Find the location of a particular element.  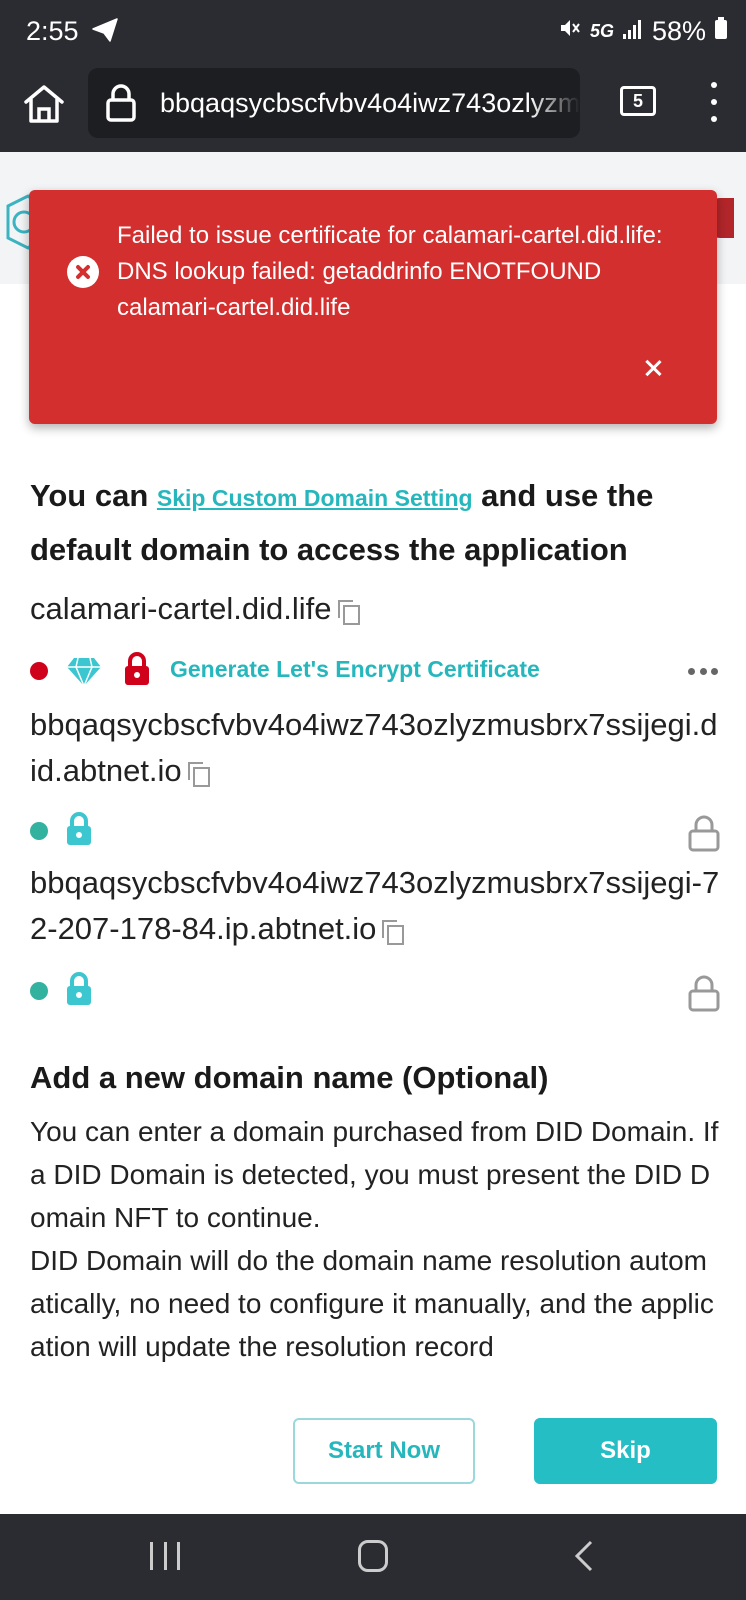

battery-icon is located at coordinates (721, 31).